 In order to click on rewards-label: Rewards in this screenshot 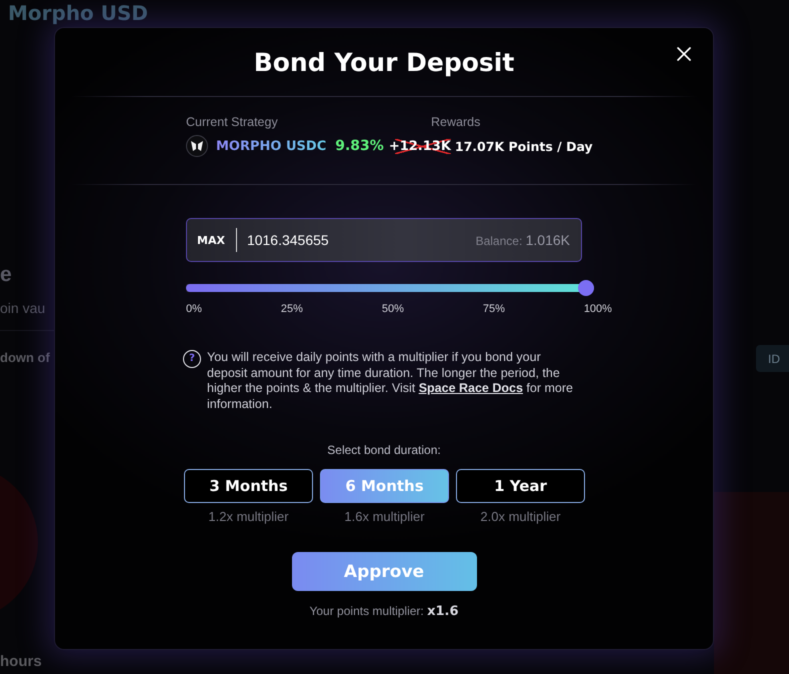, I will do `click(455, 122)`.